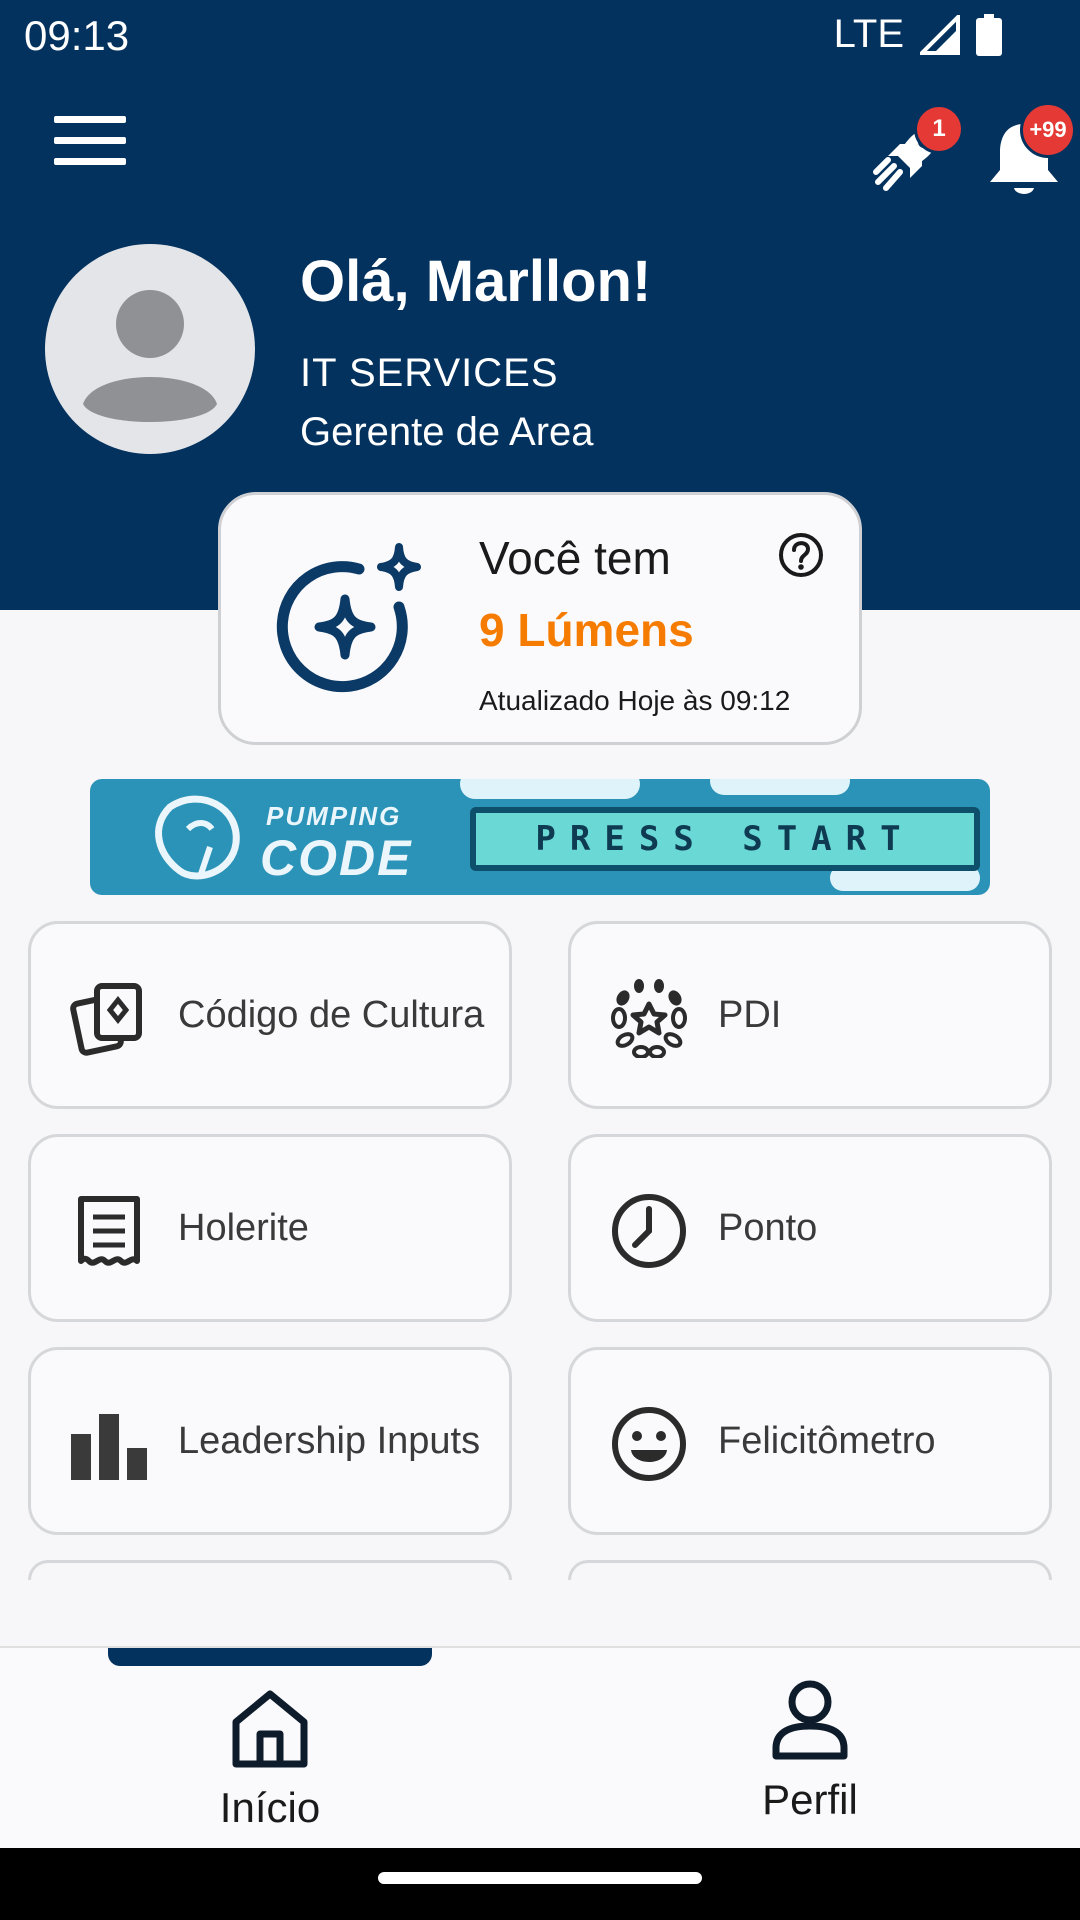 Image resolution: width=1080 pixels, height=1920 pixels. What do you see at coordinates (540, 1878) in the screenshot?
I see `home-gesture-handle` at bounding box center [540, 1878].